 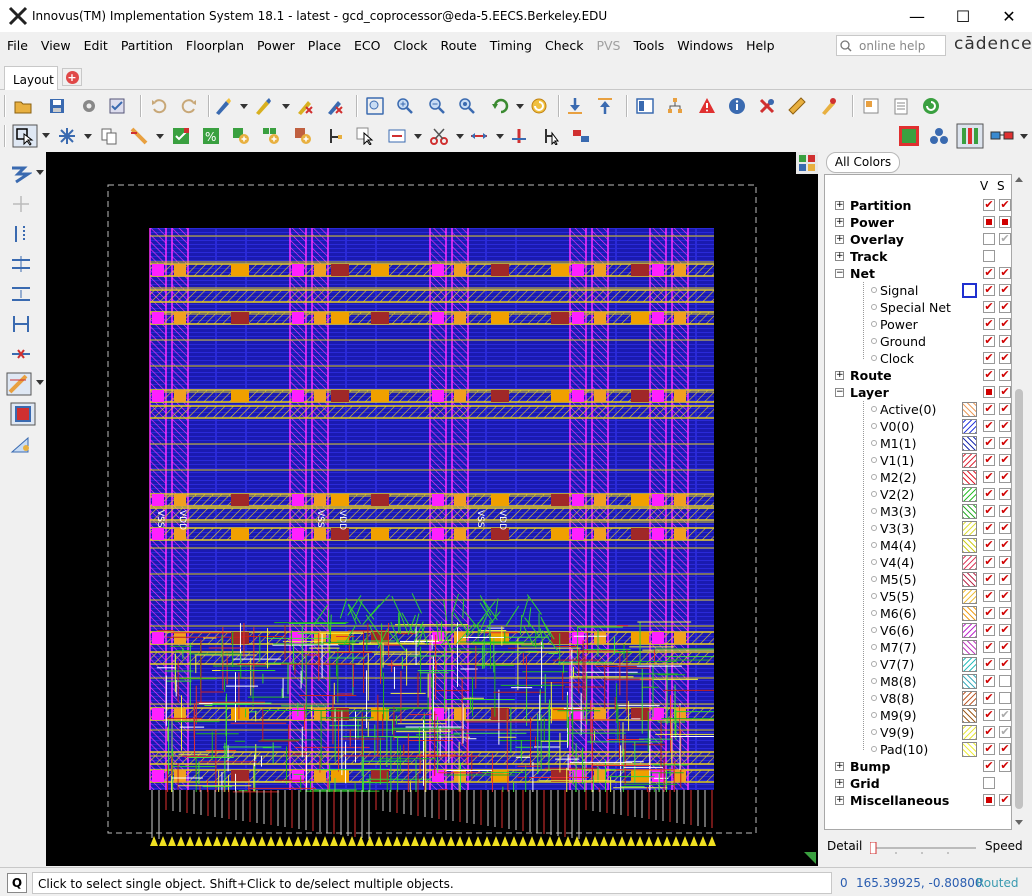 What do you see at coordinates (918, 596) in the screenshot?
I see `layer-row-v5-5: V5(5) ✔ ✔` at bounding box center [918, 596].